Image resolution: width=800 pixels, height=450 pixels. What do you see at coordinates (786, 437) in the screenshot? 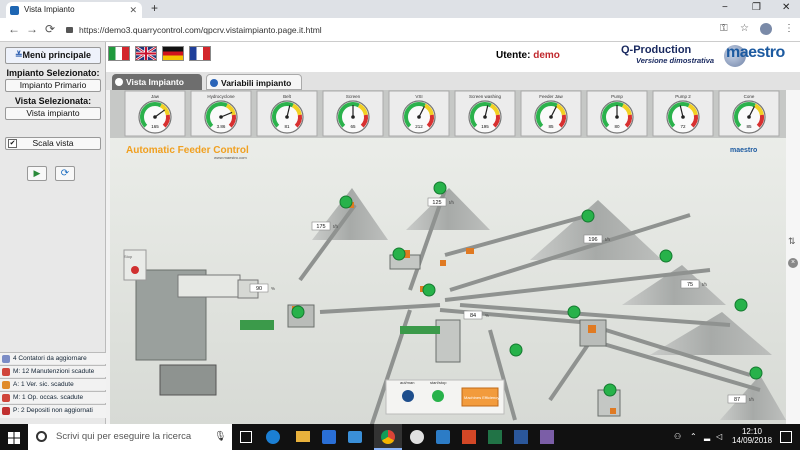
I see `notifications-icon` at bounding box center [786, 437].